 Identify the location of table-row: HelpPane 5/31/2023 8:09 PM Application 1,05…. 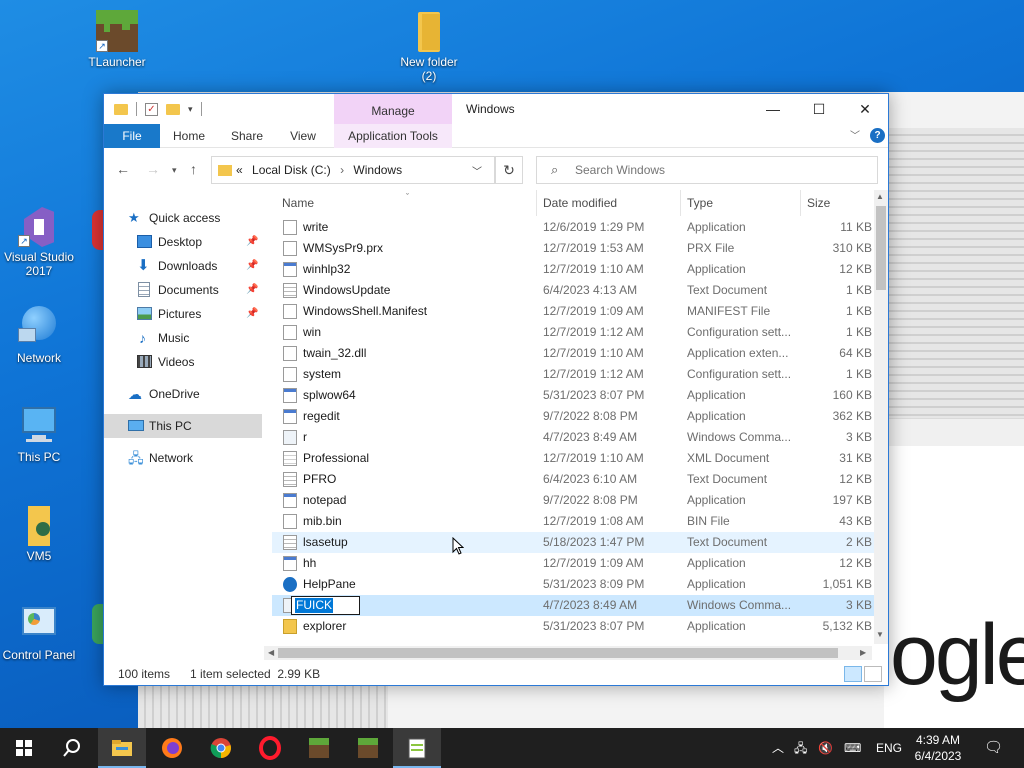
(573, 584).